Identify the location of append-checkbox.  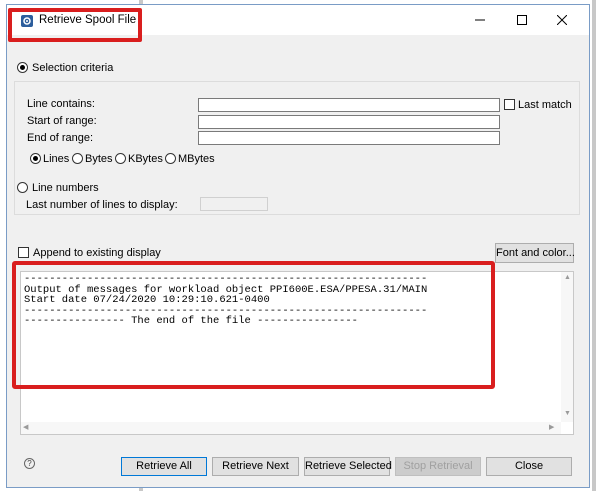
(23, 252).